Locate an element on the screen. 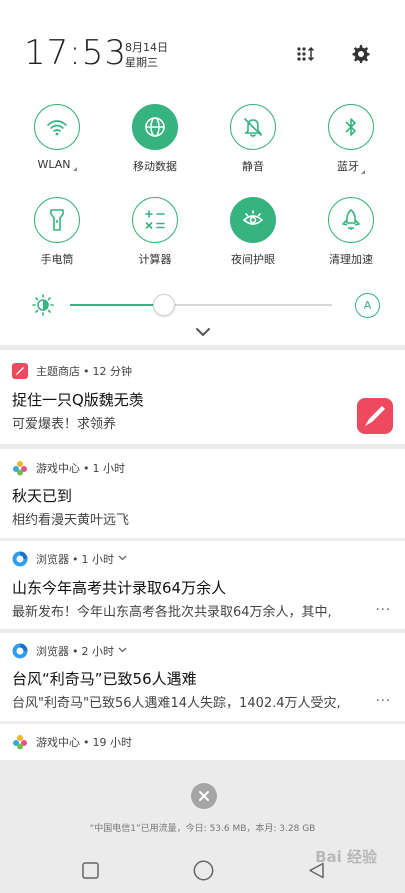 The width and height of the screenshot is (405, 893). home-icon is located at coordinates (203, 870).